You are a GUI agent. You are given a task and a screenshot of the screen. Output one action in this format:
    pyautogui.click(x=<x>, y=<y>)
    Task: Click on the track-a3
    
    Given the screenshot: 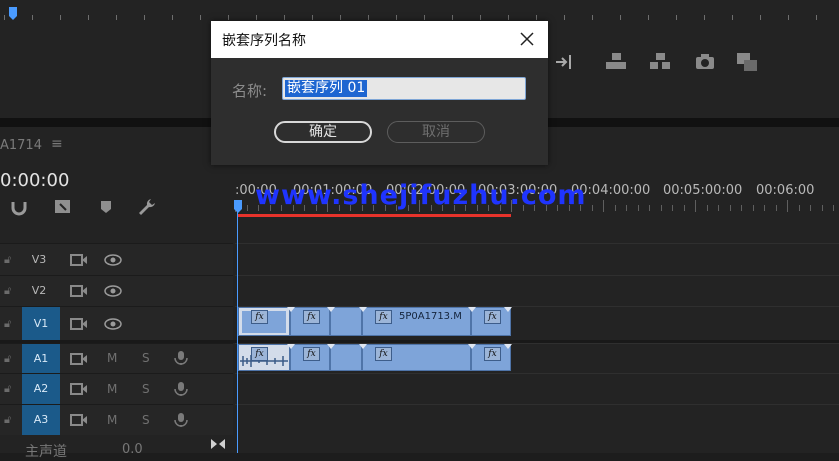 What is the action you would take?
    pyautogui.click(x=537, y=419)
    